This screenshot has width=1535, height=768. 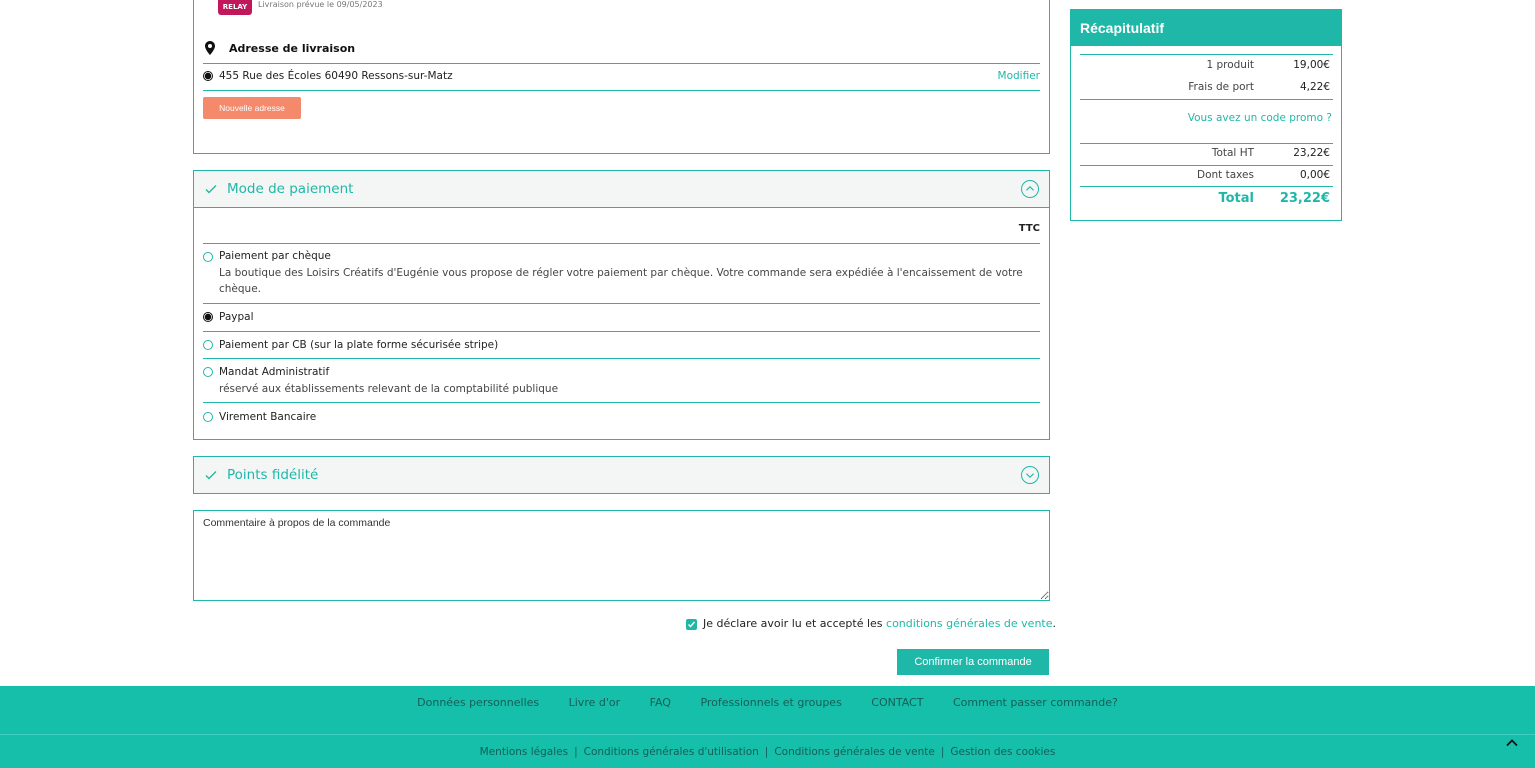 What do you see at coordinates (691, 624) in the screenshot?
I see `terms-checkbox` at bounding box center [691, 624].